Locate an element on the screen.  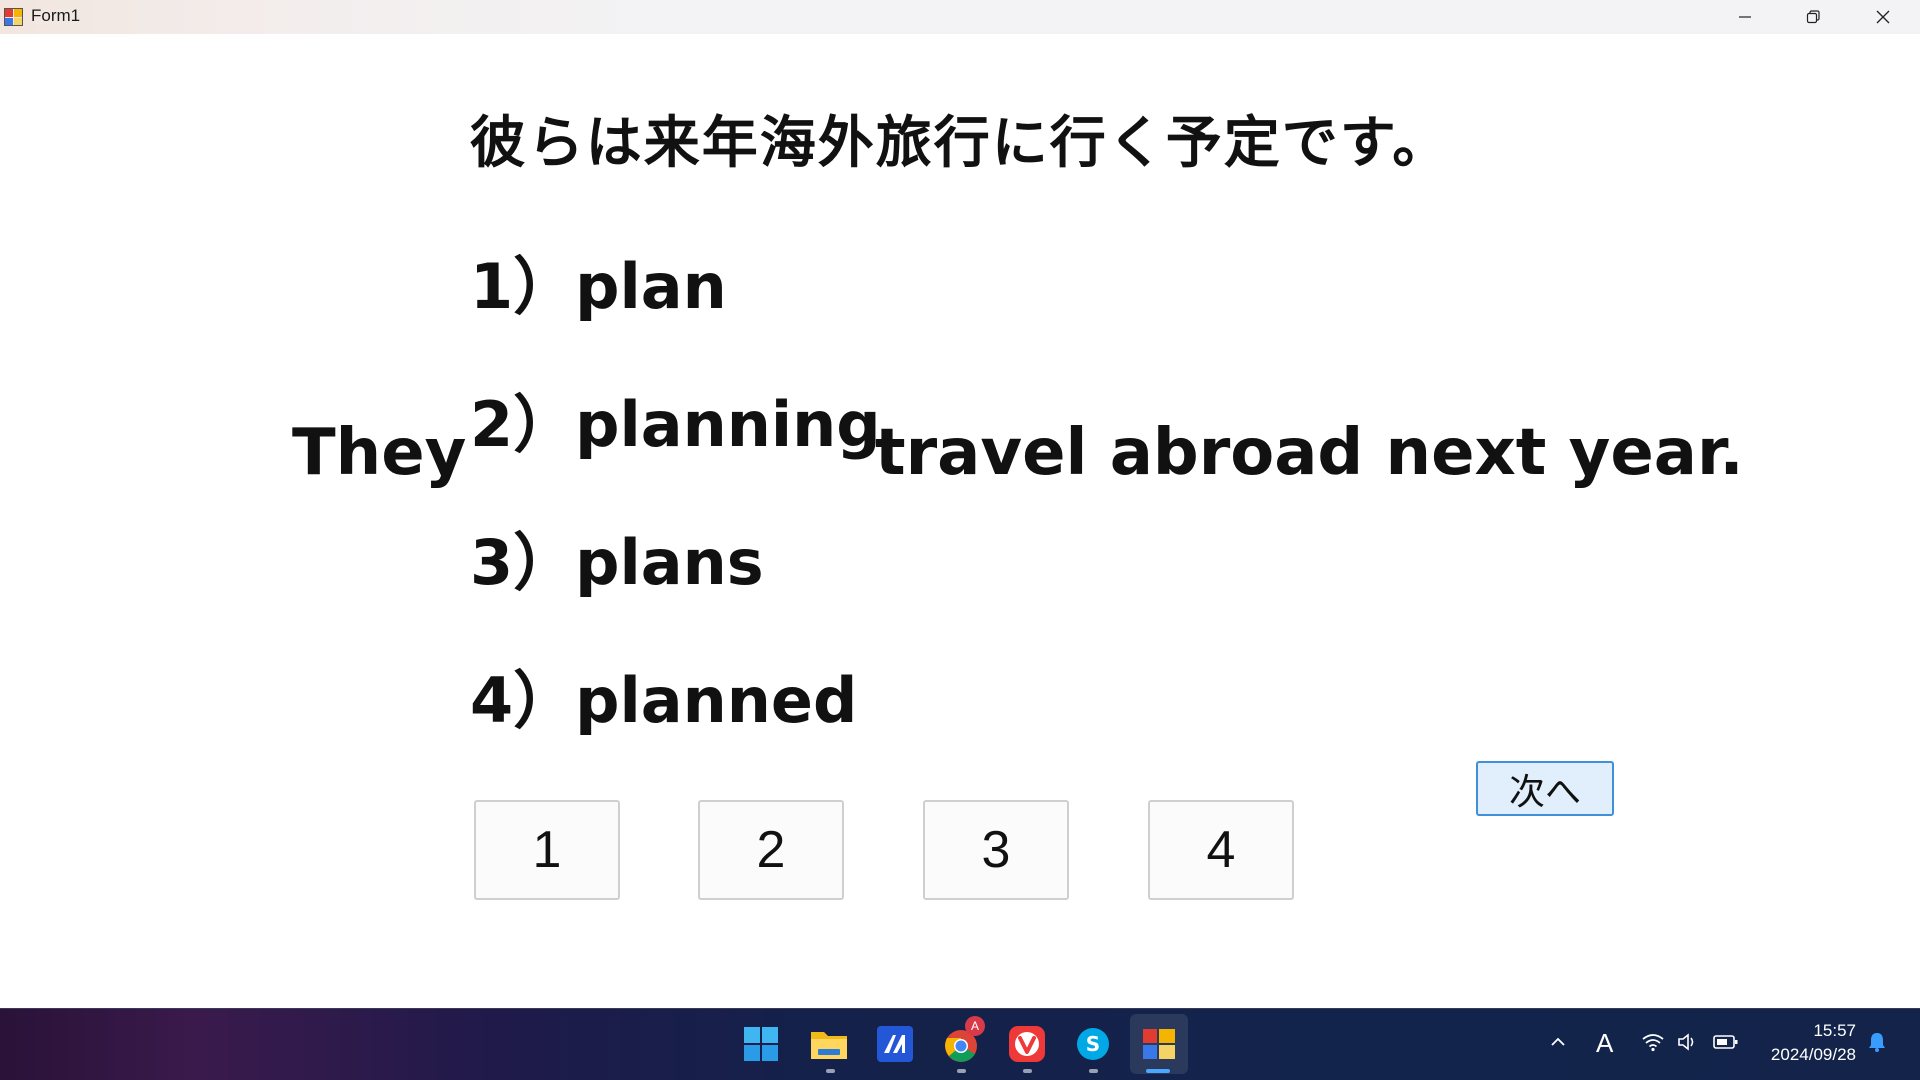
skype-icon: S is located at coordinates (1093, 1044).